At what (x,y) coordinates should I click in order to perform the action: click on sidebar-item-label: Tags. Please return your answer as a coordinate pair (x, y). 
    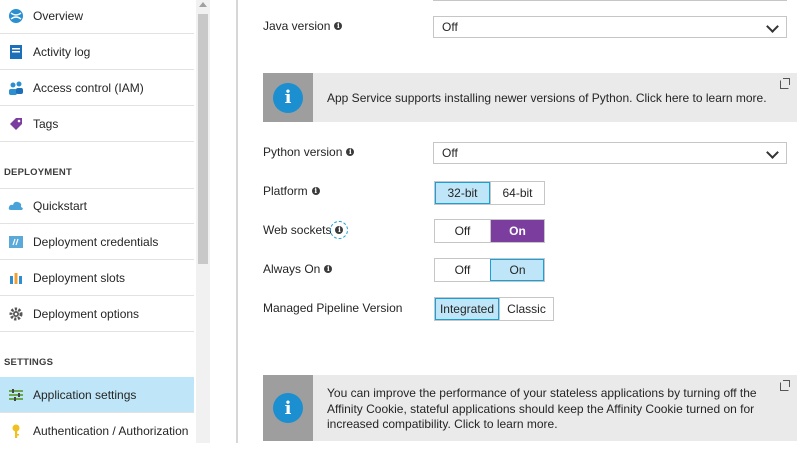
    Looking at the image, I should click on (46, 123).